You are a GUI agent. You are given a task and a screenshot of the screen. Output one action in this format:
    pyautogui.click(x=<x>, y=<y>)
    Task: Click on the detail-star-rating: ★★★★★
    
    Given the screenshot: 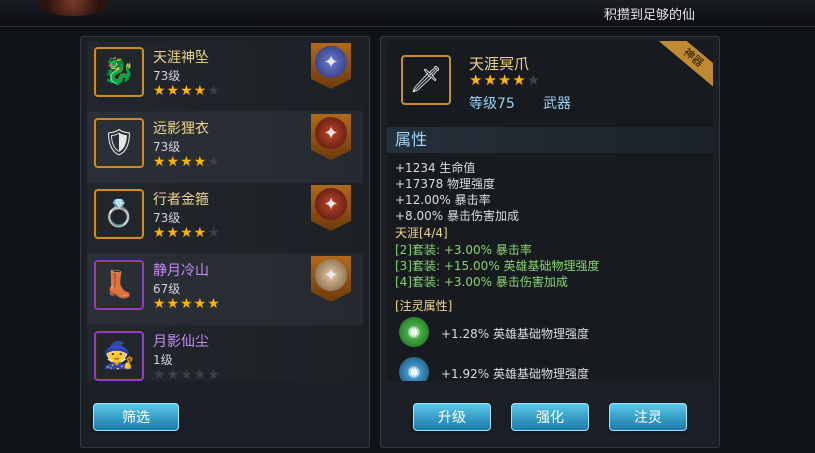 What is the action you would take?
    pyautogui.click(x=505, y=80)
    